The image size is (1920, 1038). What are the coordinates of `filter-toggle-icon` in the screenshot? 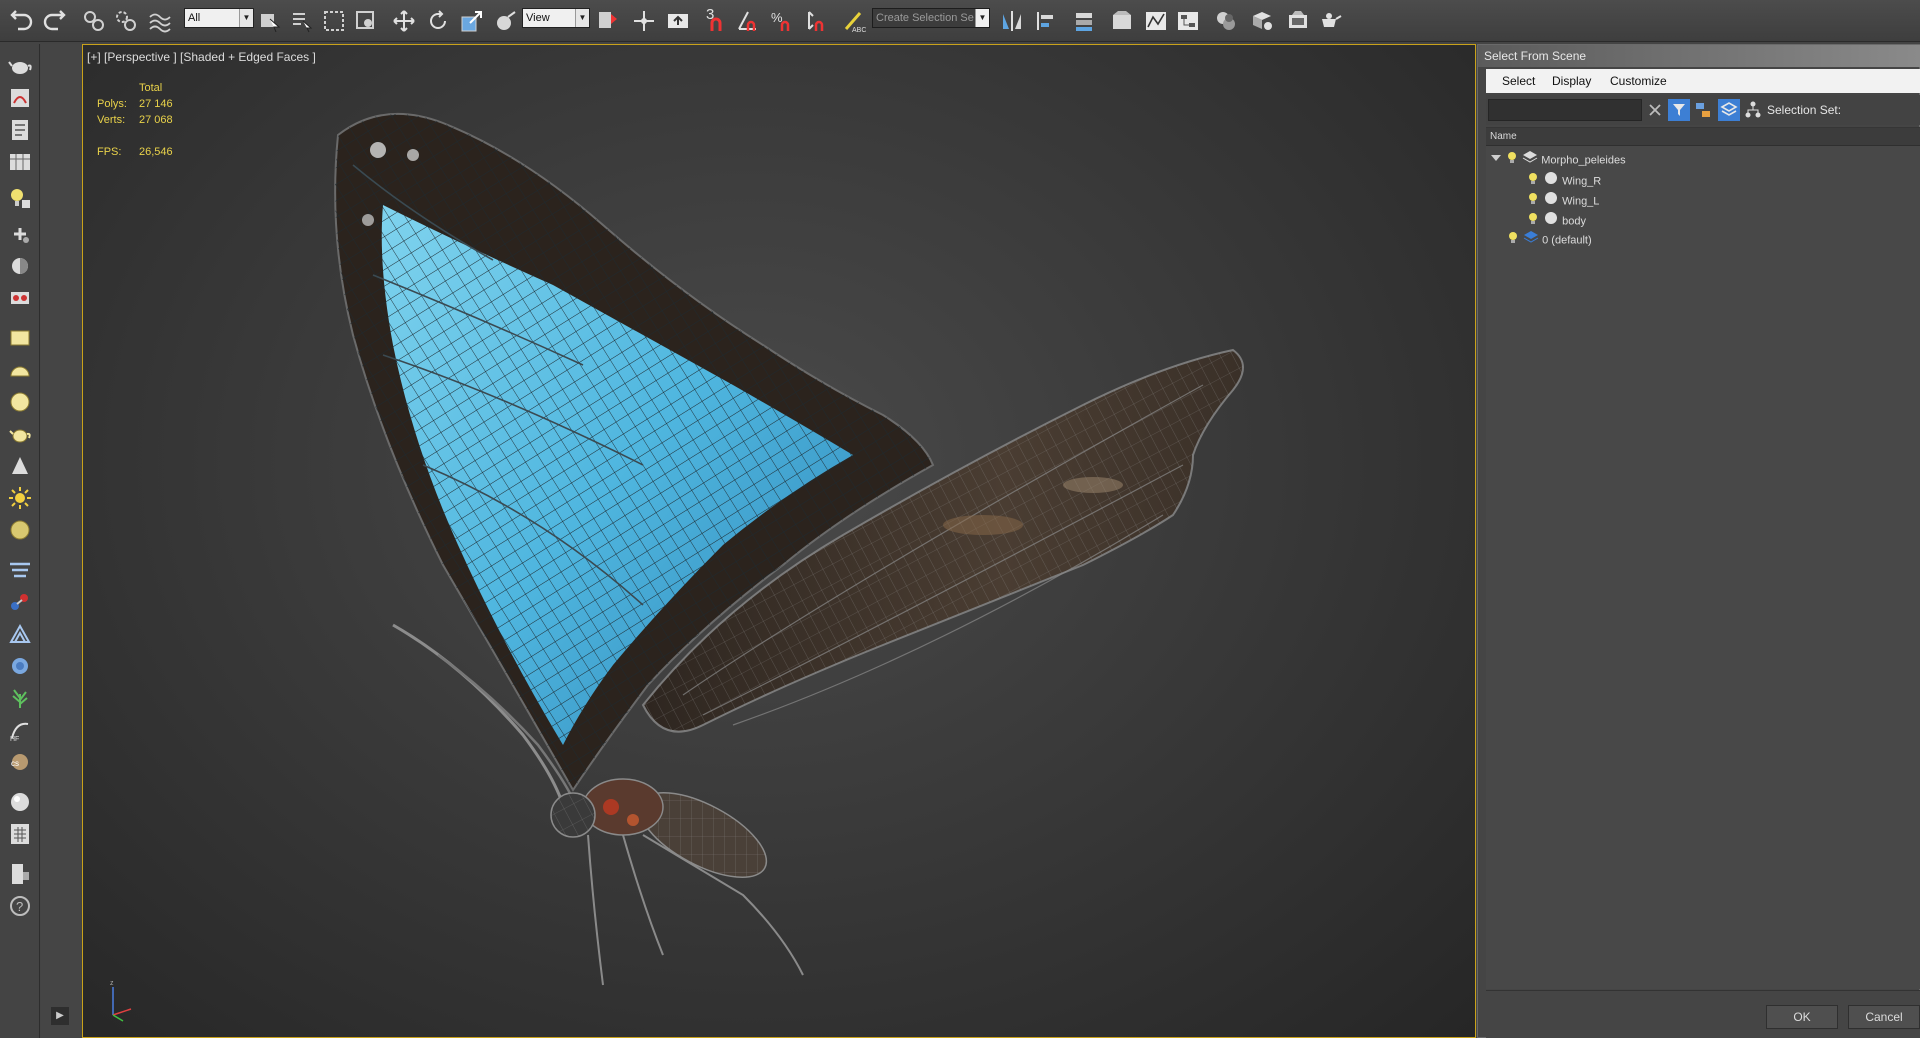 It's located at (1679, 110).